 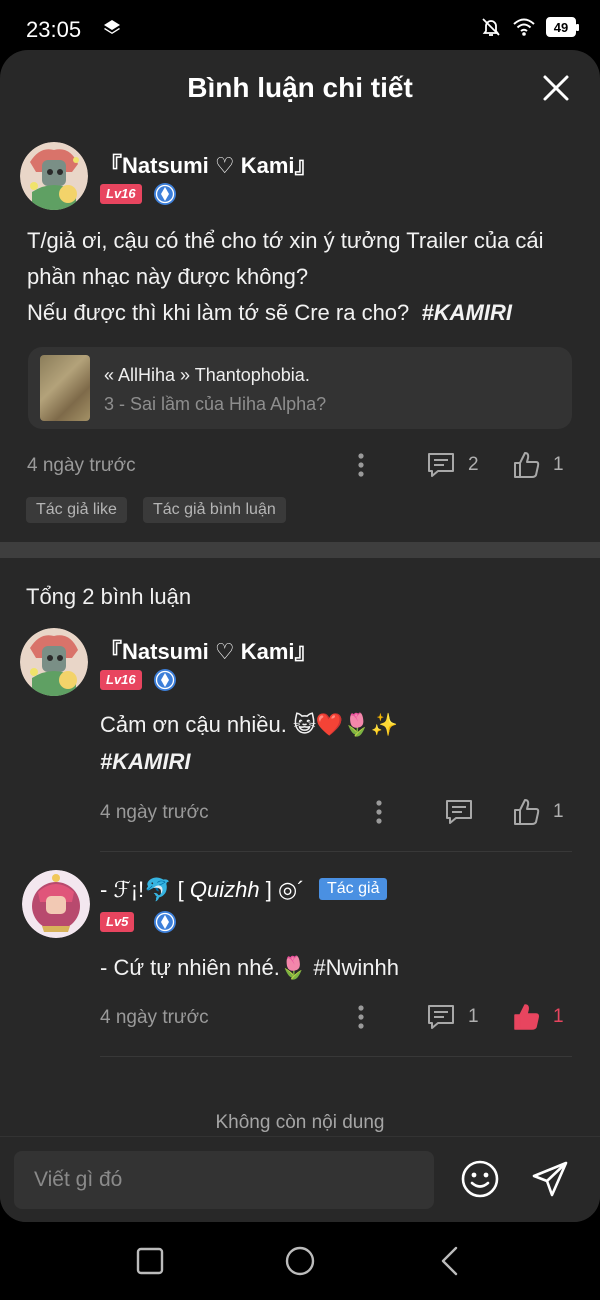 What do you see at coordinates (450, 1261) in the screenshot?
I see `back-icon` at bounding box center [450, 1261].